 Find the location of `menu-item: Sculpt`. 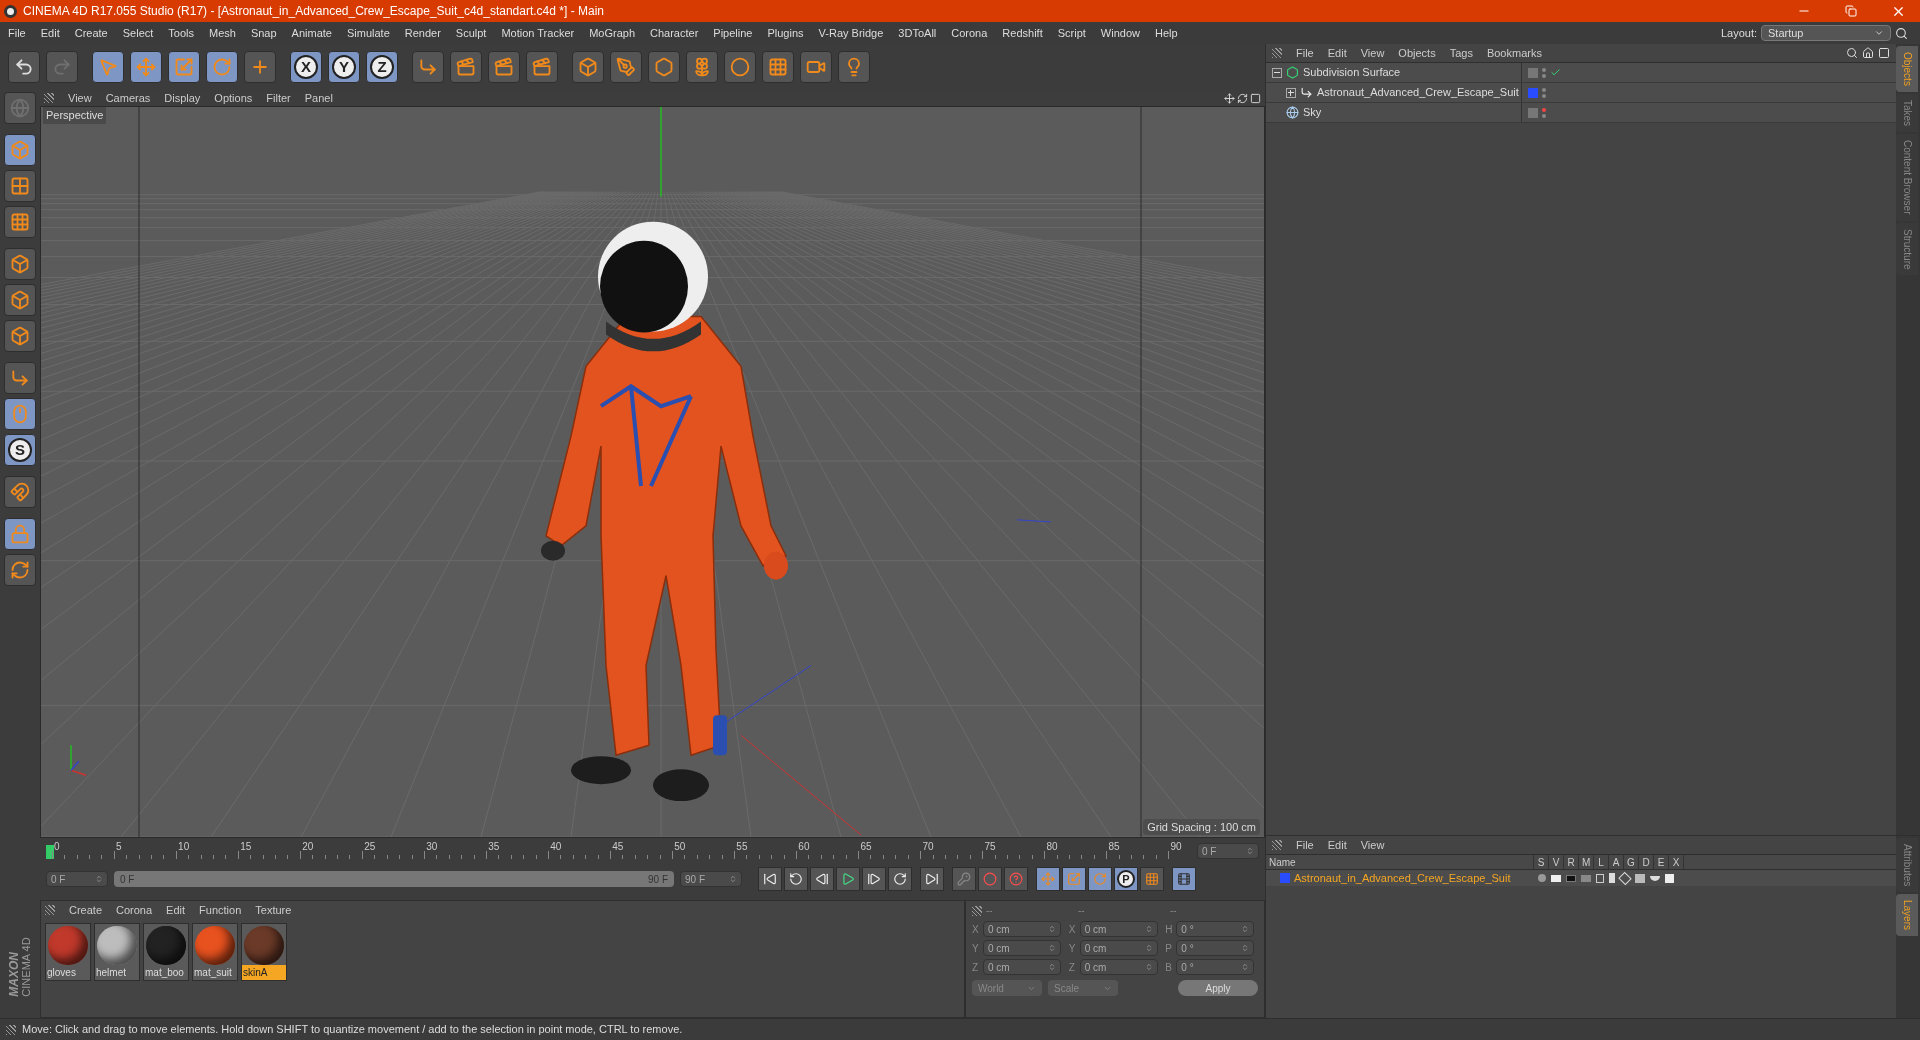

menu-item: Sculpt is located at coordinates (471, 33).